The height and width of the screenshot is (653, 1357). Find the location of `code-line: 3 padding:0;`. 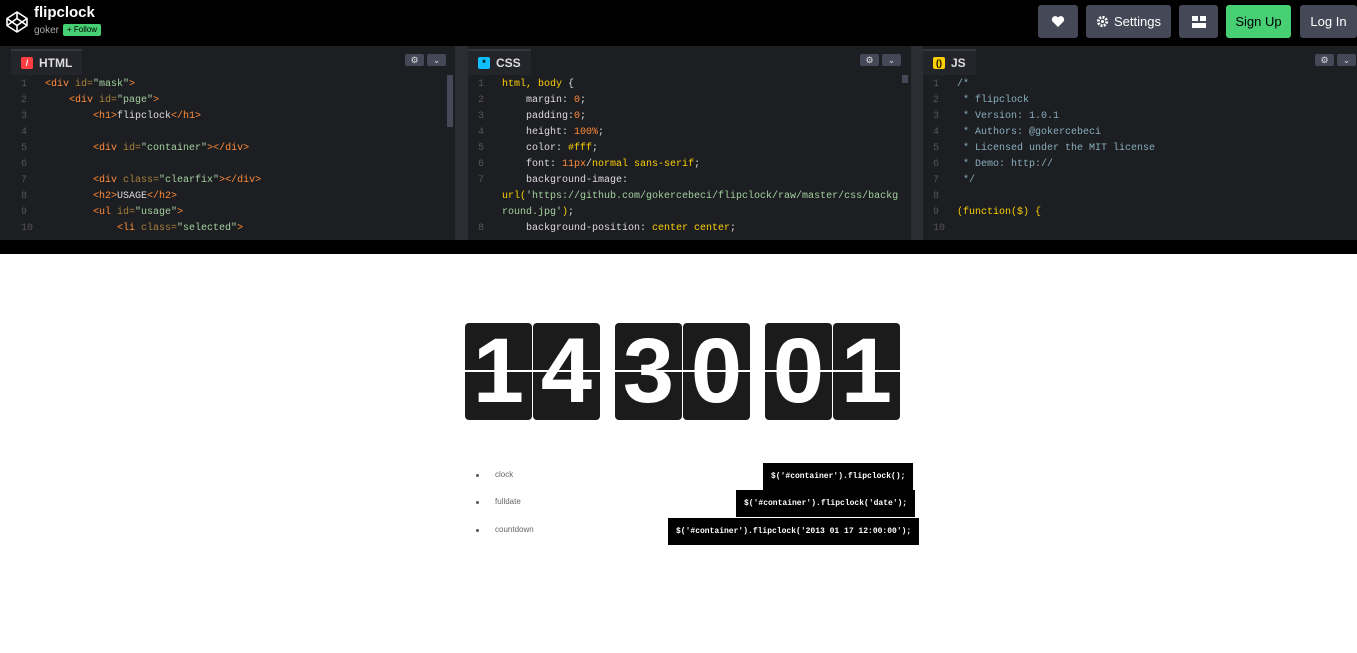

code-line: 3 padding:0; is located at coordinates (532, 116).